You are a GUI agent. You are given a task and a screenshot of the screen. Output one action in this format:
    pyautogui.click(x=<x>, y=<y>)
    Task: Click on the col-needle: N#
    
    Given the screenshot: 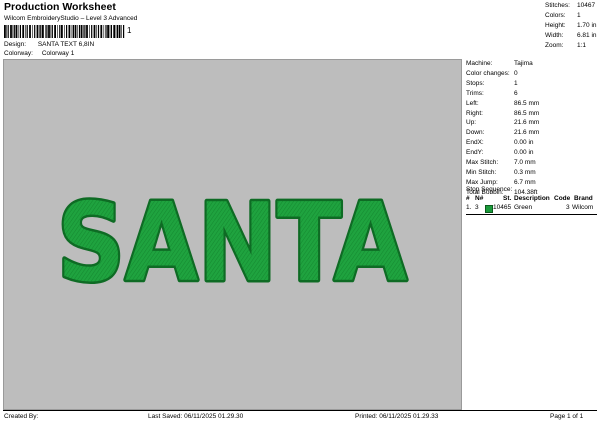 What is the action you would take?
    pyautogui.click(x=479, y=198)
    